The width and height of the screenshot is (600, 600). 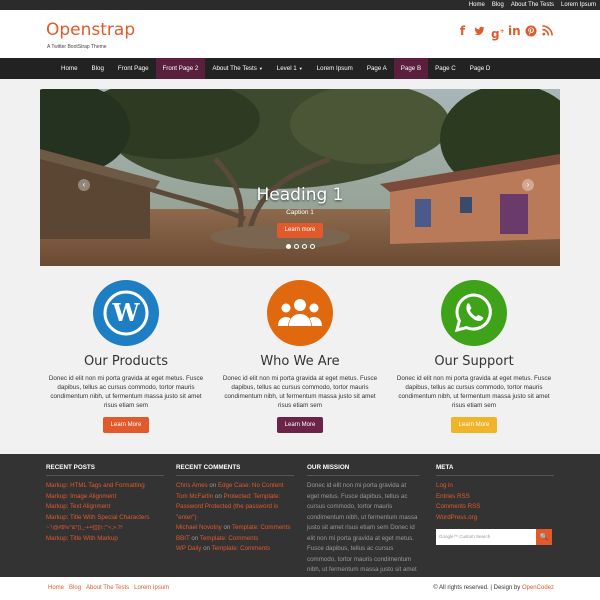 What do you see at coordinates (514, 31) in the screenshot?
I see `linkedin-icon: in` at bounding box center [514, 31].